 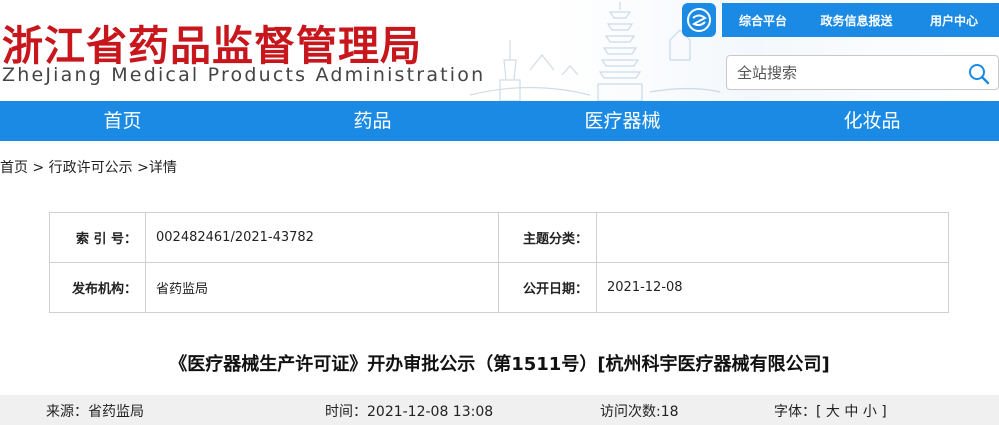 What do you see at coordinates (870, 412) in the screenshot?
I see `font-size-small-button: 小` at bounding box center [870, 412].